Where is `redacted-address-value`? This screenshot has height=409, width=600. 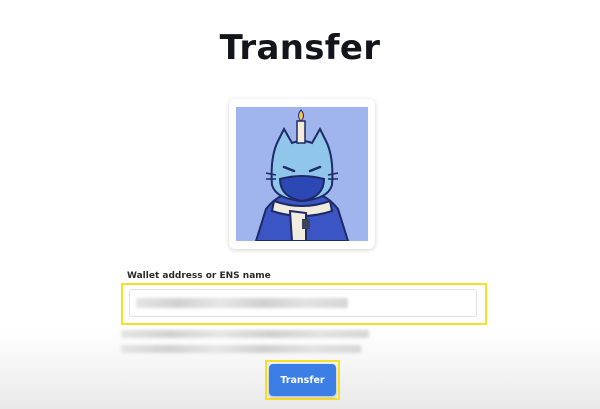 redacted-address-value is located at coordinates (242, 303).